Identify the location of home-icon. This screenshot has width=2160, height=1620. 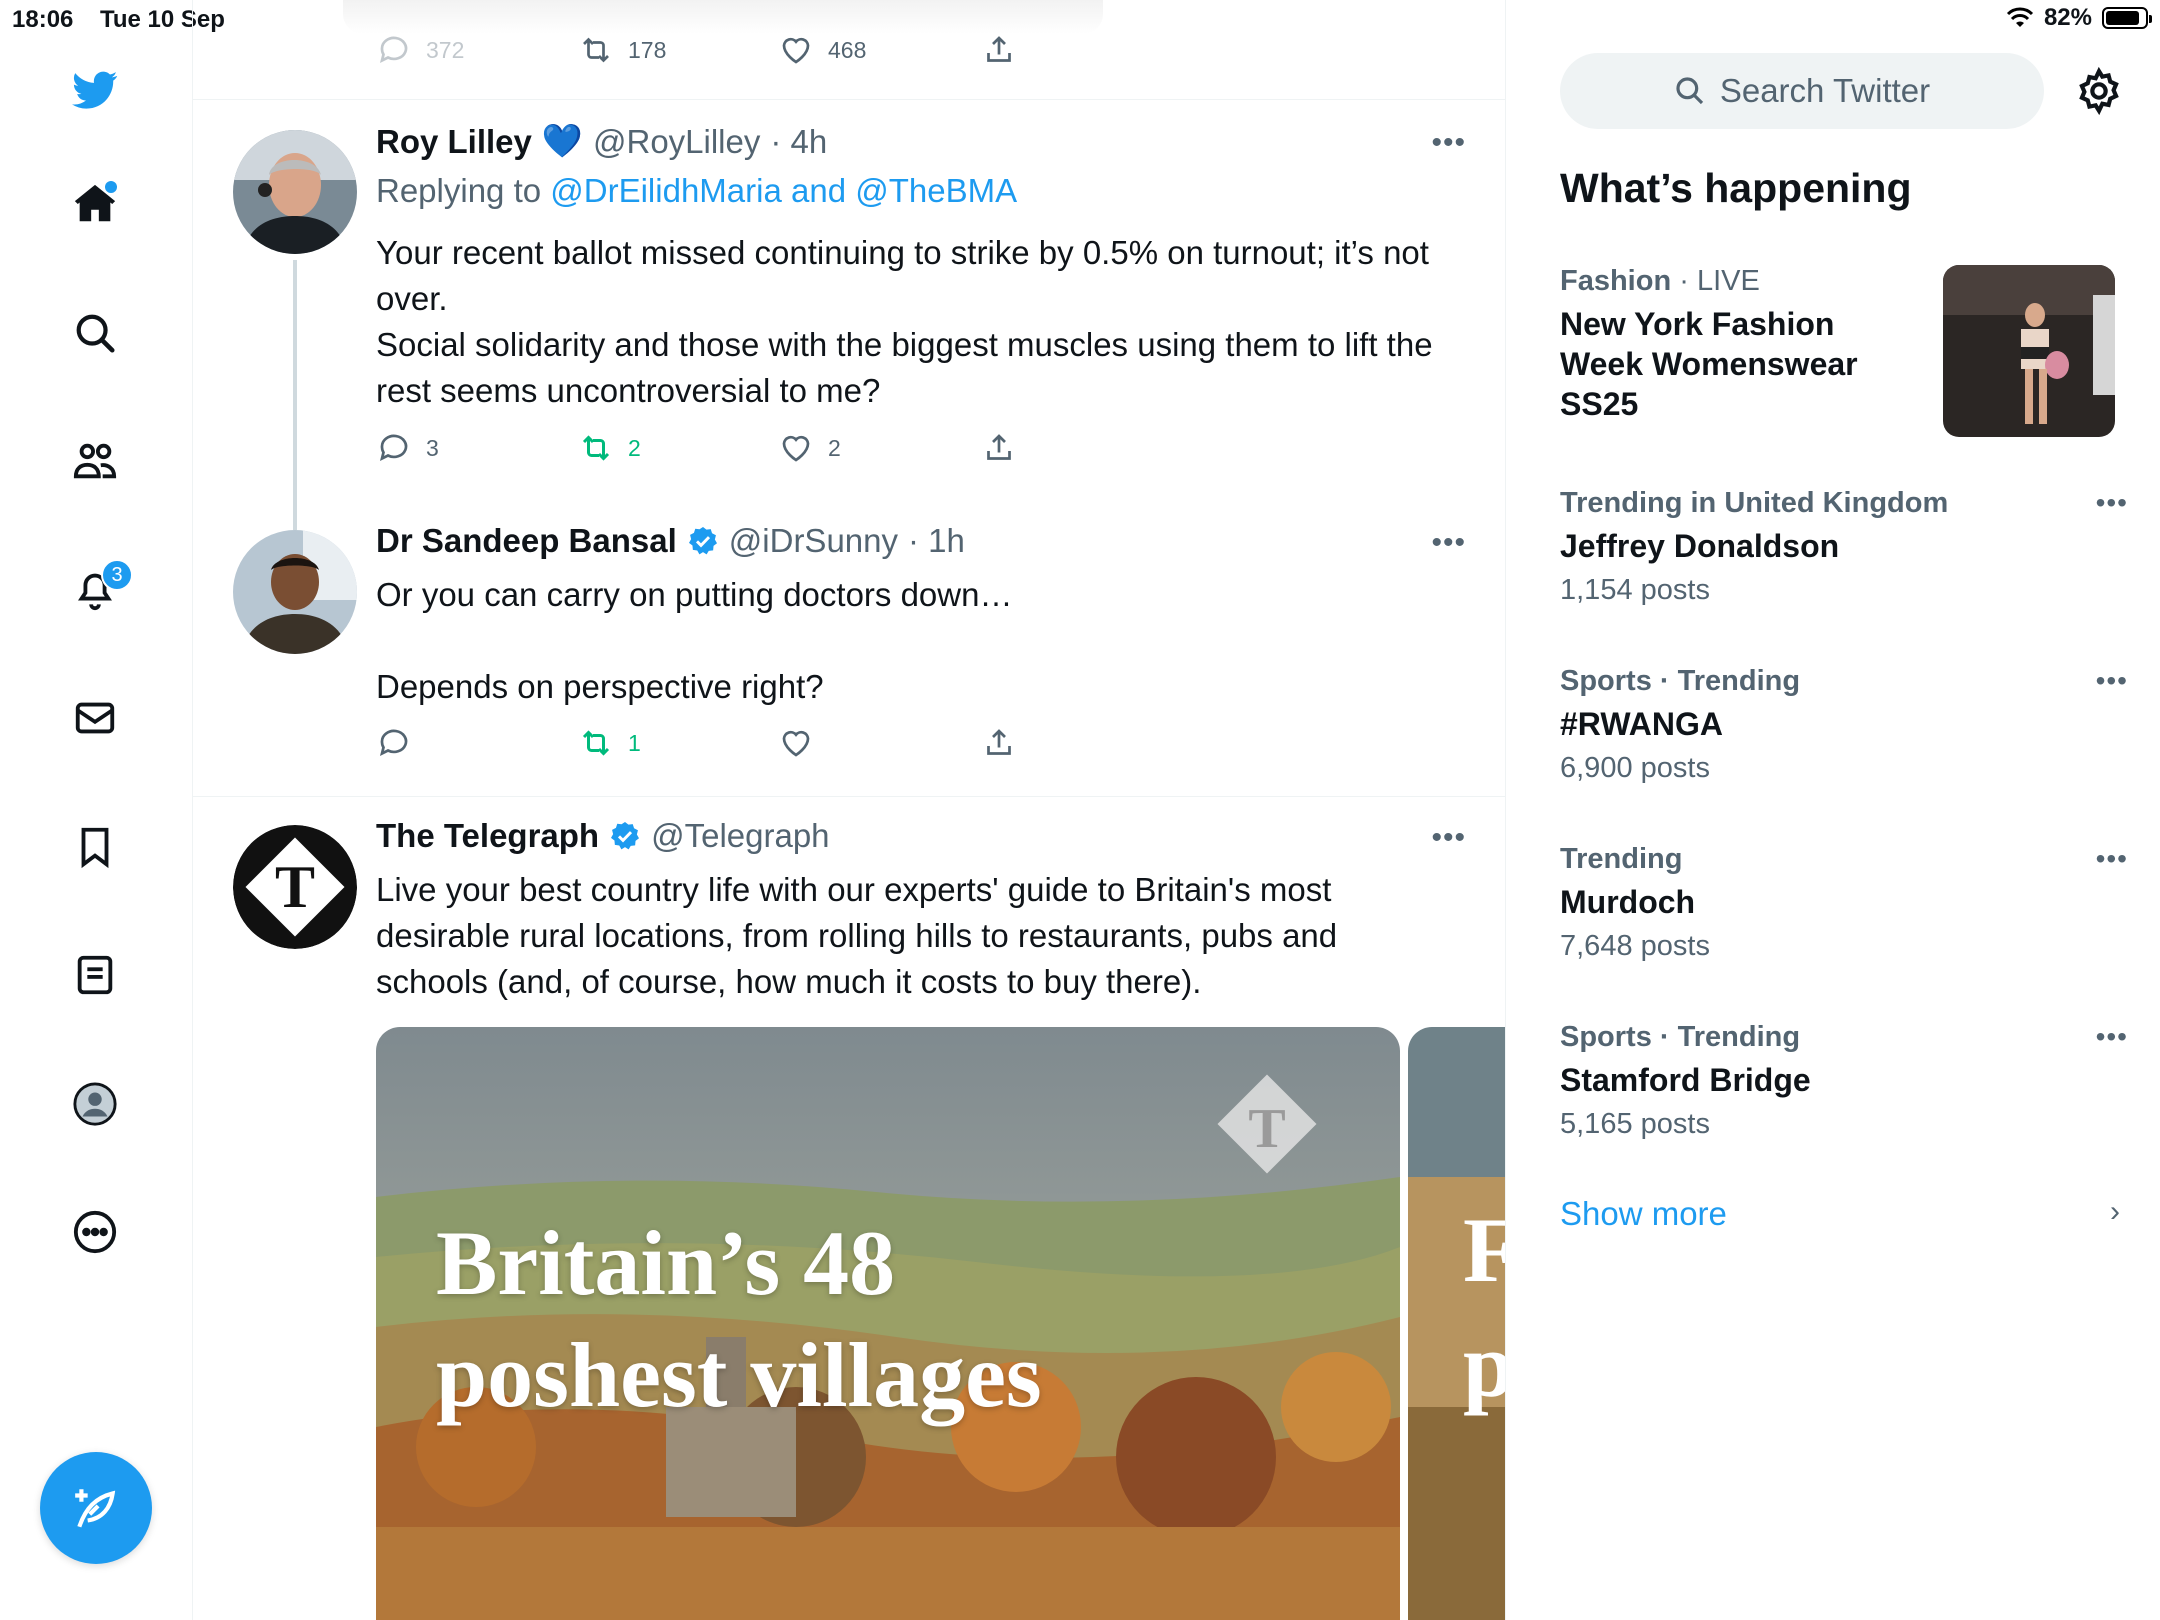
(95, 204).